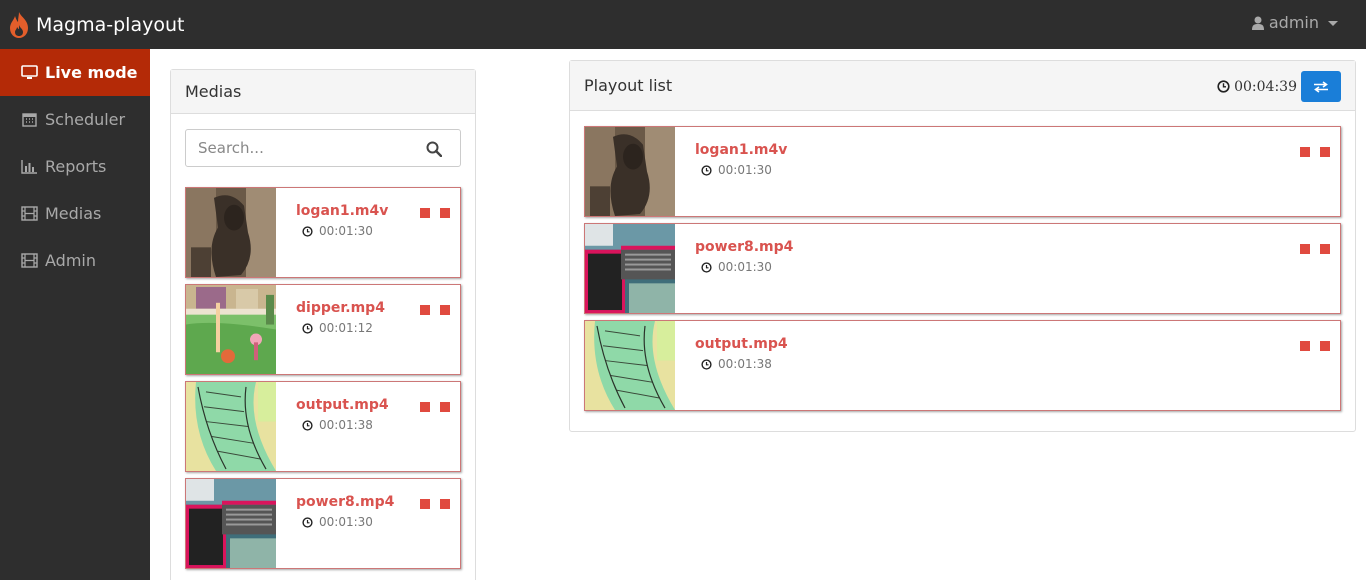  I want to click on media-card-dipper: dipper.mp4 00:01:12, so click(323, 329).